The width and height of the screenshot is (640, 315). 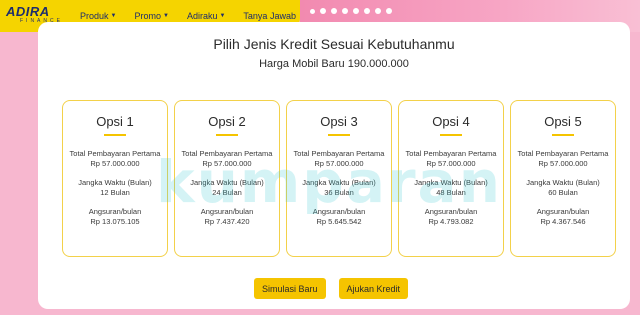 I want to click on nav-item-produk: Produk ▼, so click(x=98, y=16).